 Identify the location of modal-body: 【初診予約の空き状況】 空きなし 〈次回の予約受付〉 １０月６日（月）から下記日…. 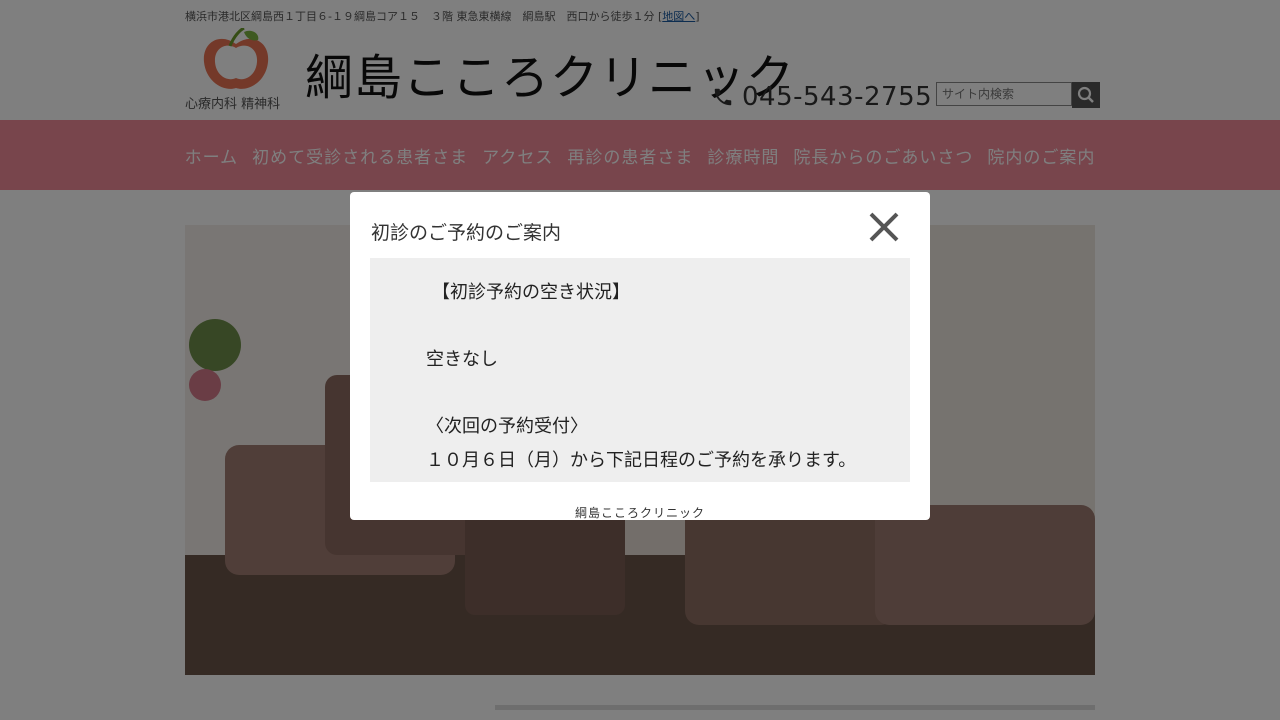
(640, 370).